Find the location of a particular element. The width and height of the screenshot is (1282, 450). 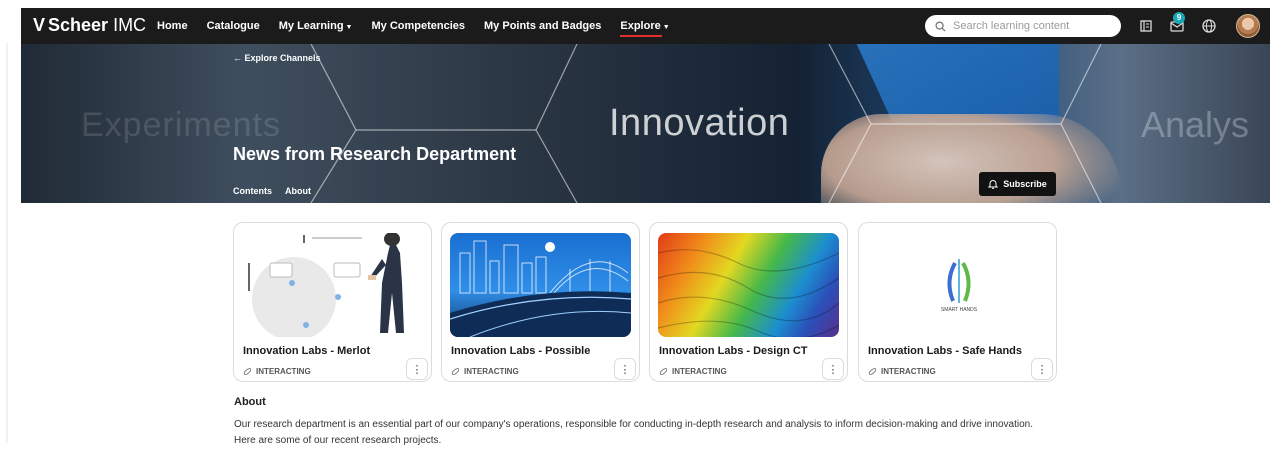

nav-my-competencies: My Competencies is located at coordinates (418, 26).